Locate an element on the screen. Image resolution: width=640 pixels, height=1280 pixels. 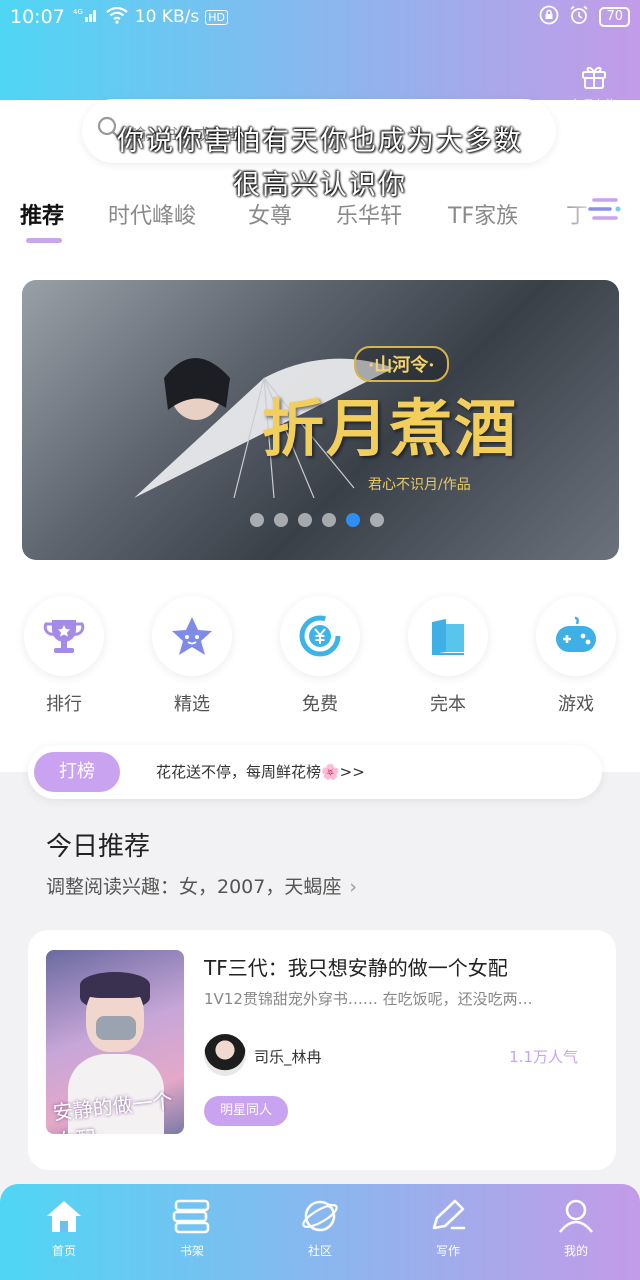
bookshelf-icon is located at coordinates (192, 1218).